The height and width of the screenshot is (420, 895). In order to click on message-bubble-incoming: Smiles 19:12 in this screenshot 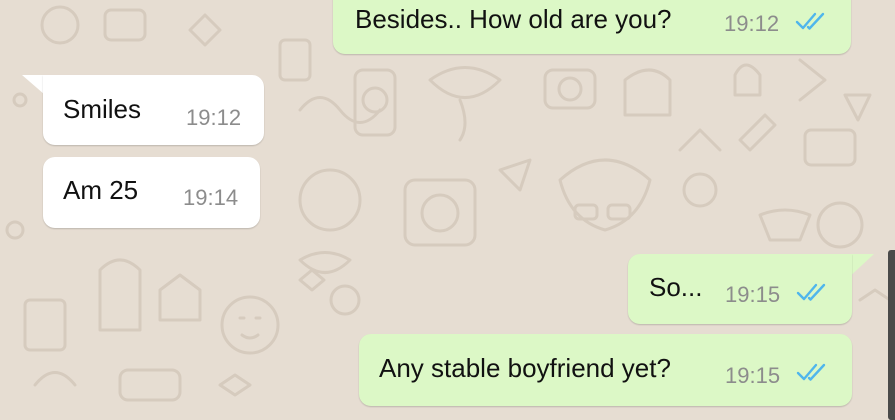, I will do `click(153, 110)`.